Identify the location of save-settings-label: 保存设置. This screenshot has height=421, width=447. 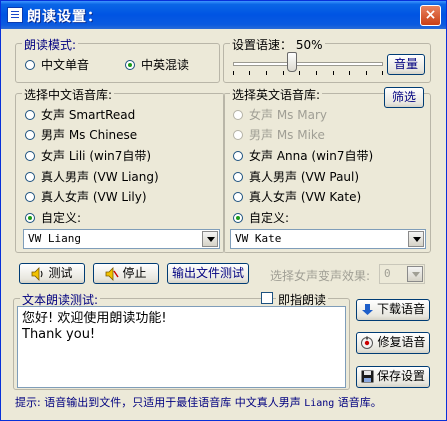
(400, 376).